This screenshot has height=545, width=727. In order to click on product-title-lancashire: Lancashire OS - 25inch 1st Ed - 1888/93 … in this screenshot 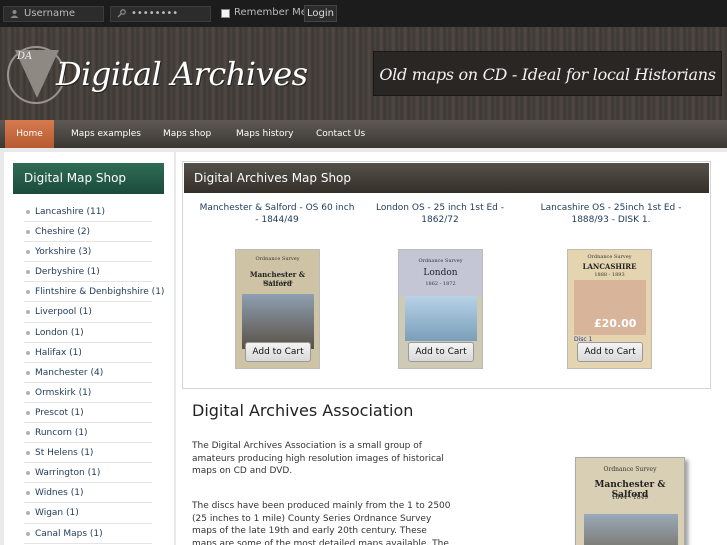, I will do `click(611, 214)`.